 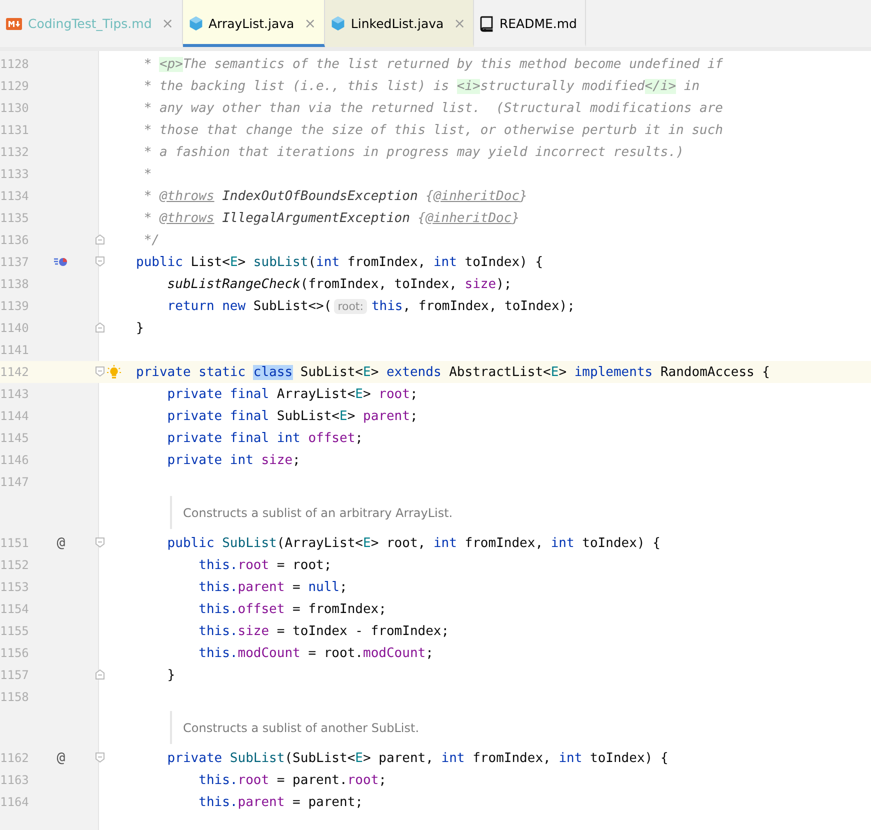 I want to click on markdown-icon, so click(x=14, y=24).